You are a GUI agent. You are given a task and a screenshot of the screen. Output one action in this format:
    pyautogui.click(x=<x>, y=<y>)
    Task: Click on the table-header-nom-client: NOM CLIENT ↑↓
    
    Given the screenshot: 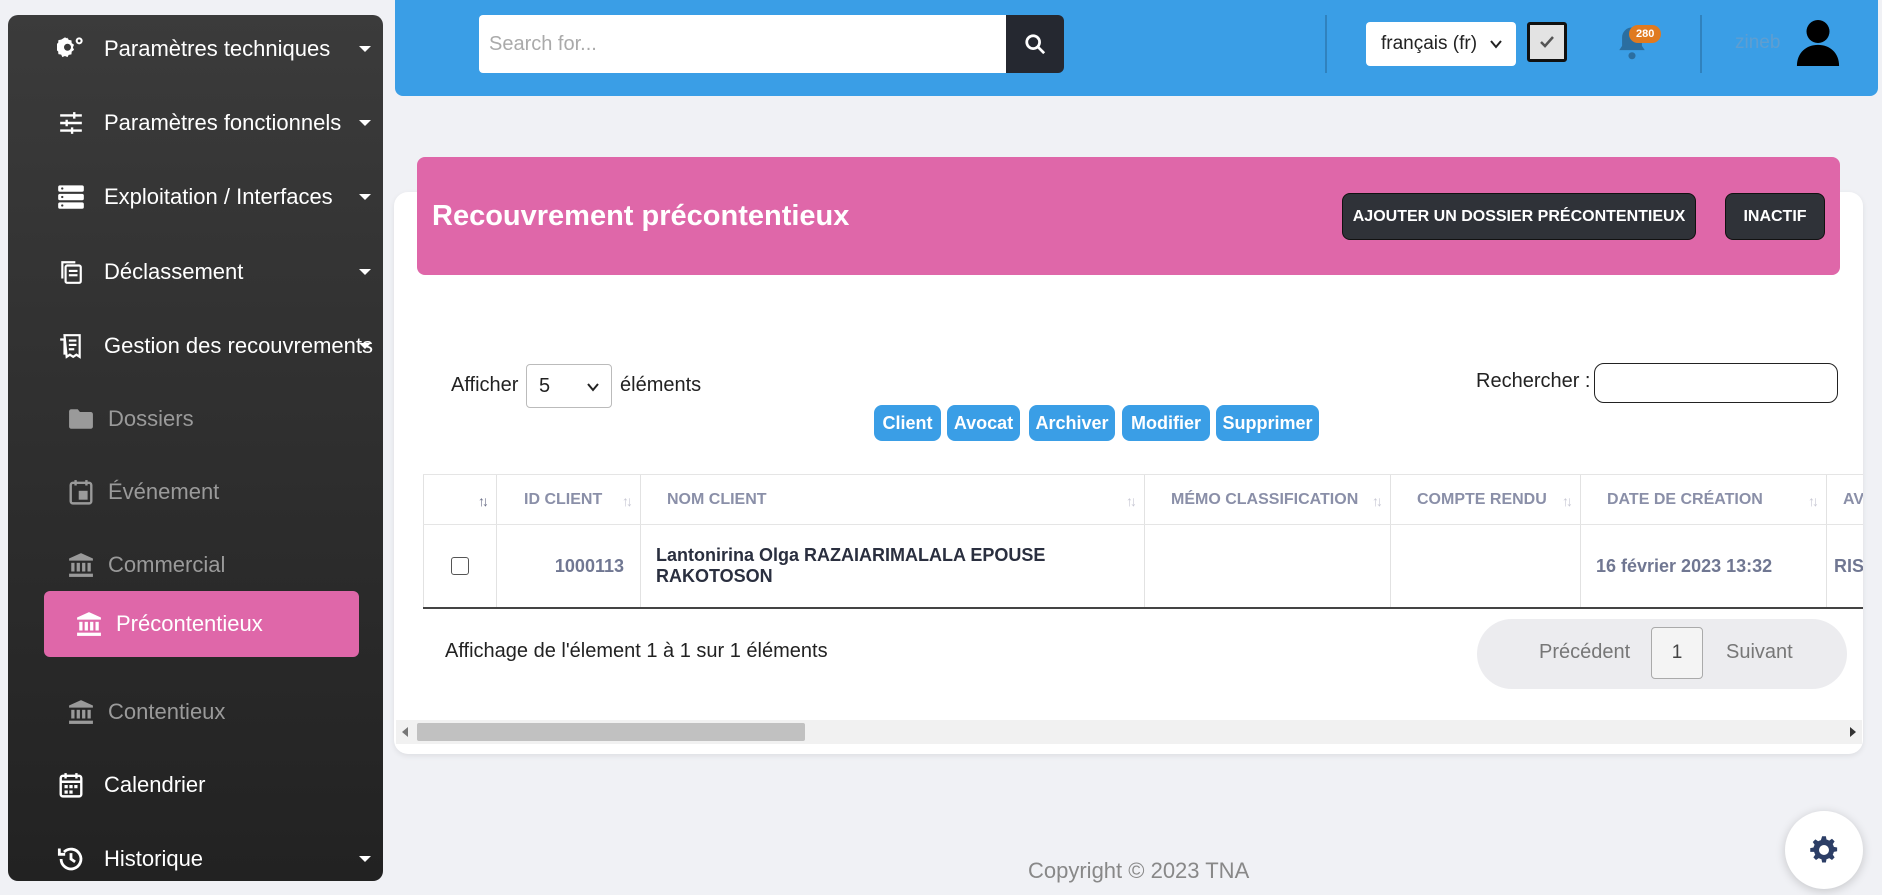 What is the action you would take?
    pyautogui.click(x=892, y=499)
    